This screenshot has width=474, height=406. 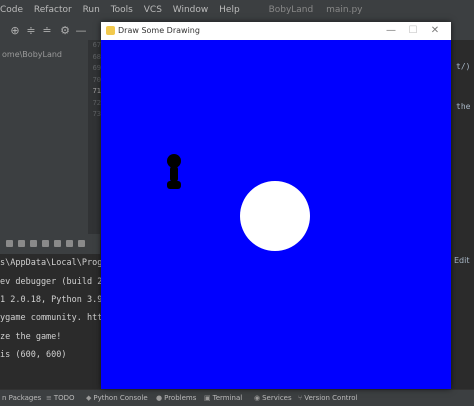 I want to click on console-line: is (600, 600), so click(x=33, y=355).